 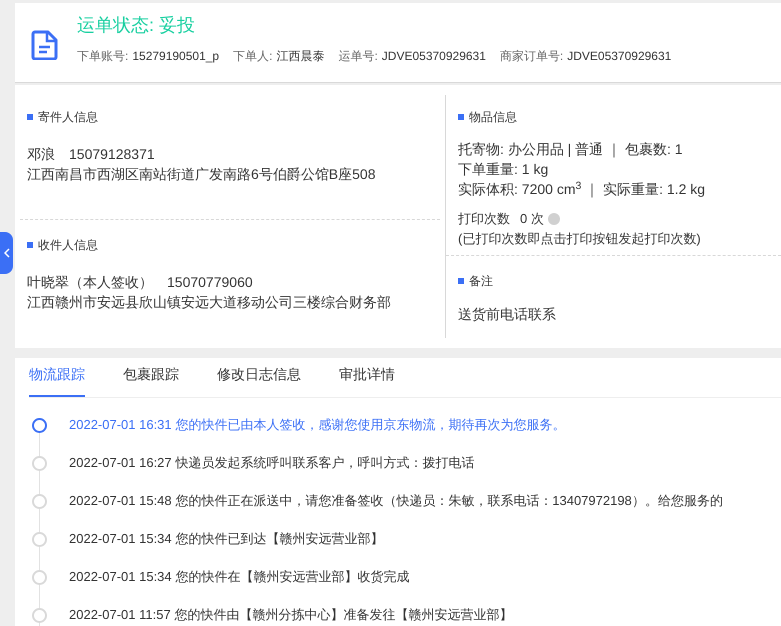 I want to click on tracking-event: 2022-07-01 15:34 您的快件已到达【赣州安远营业部】, so click(x=226, y=539).